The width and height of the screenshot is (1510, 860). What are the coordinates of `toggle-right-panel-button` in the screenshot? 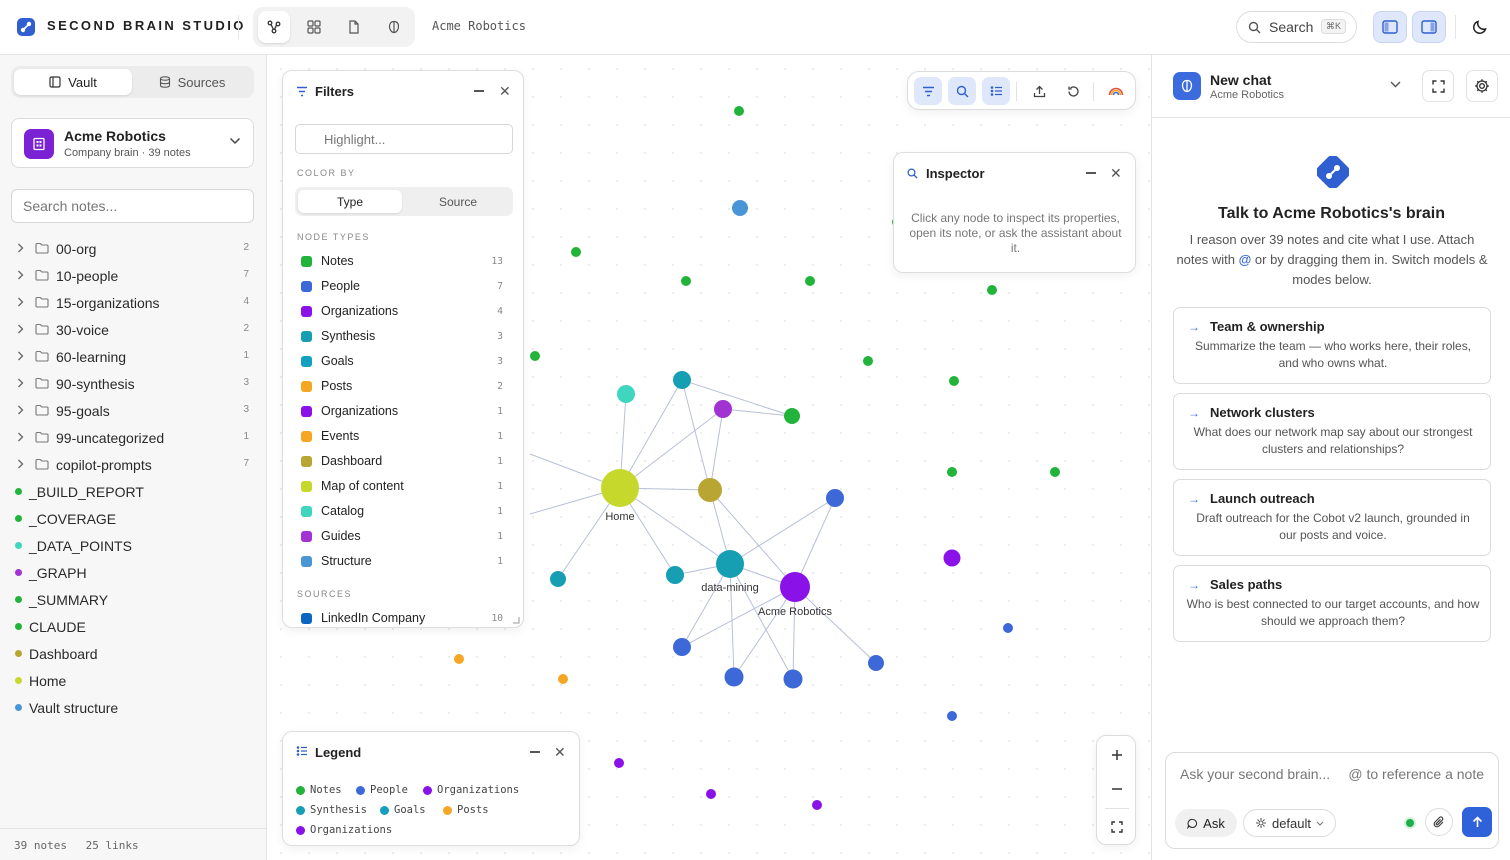 It's located at (1429, 27).